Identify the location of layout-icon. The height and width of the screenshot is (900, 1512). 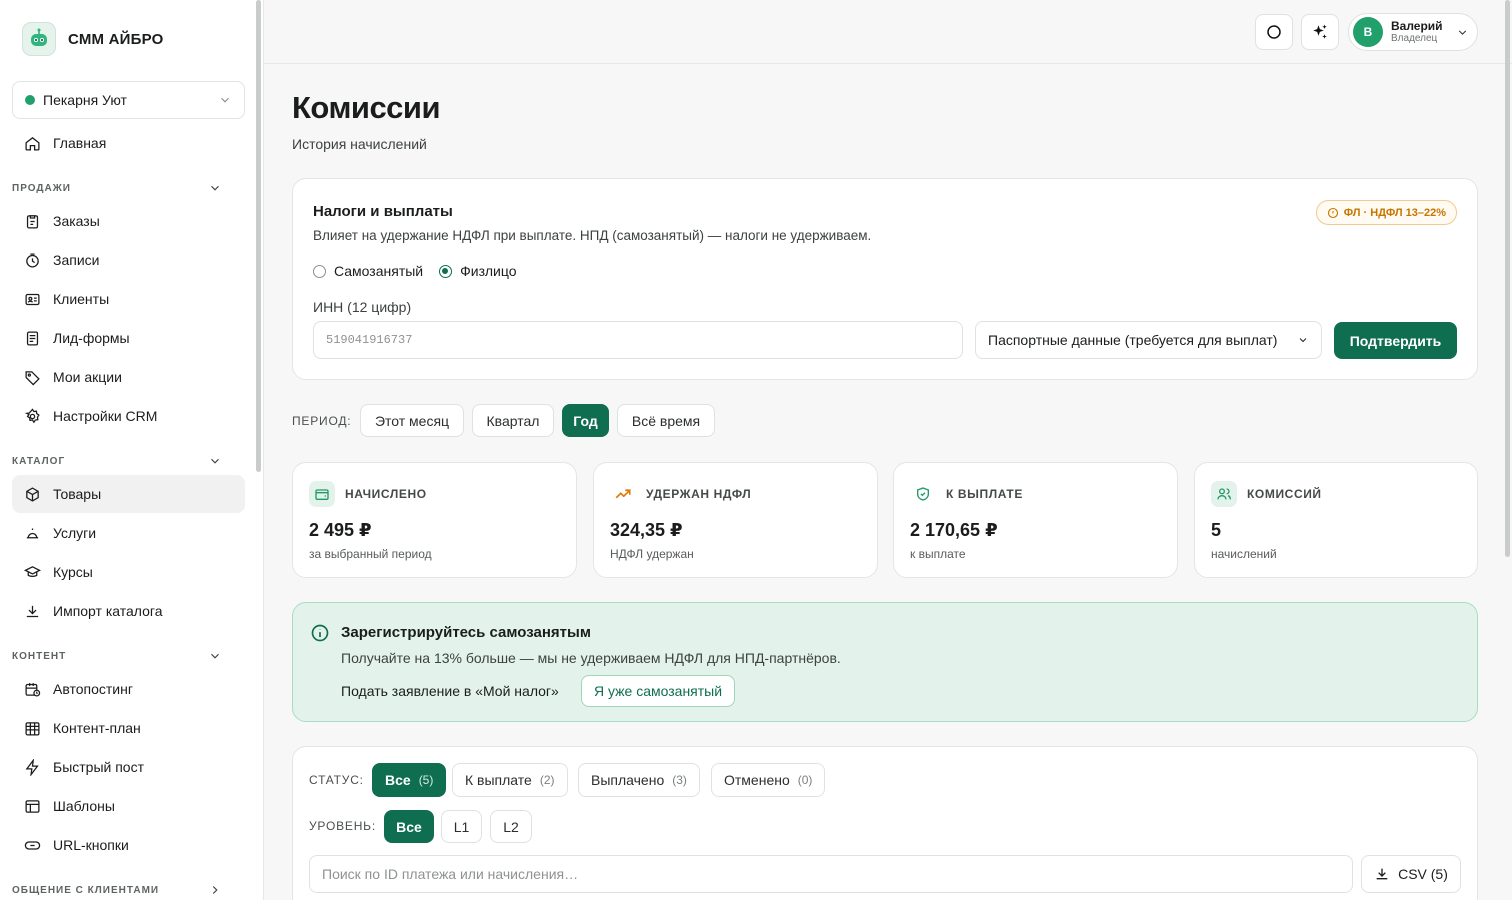
(32, 806).